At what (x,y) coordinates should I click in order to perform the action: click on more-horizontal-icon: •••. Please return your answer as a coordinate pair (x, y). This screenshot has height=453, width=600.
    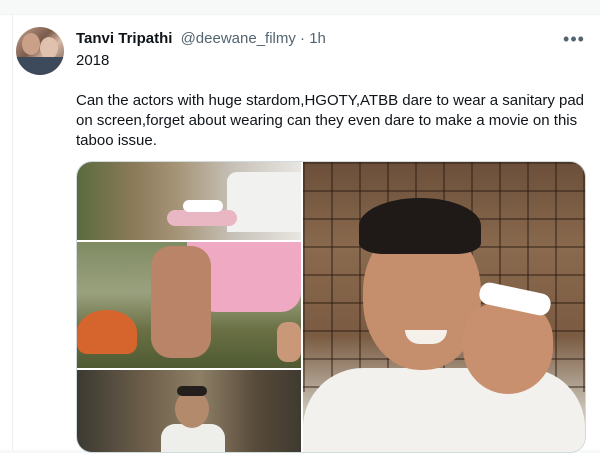
    Looking at the image, I should click on (574, 39).